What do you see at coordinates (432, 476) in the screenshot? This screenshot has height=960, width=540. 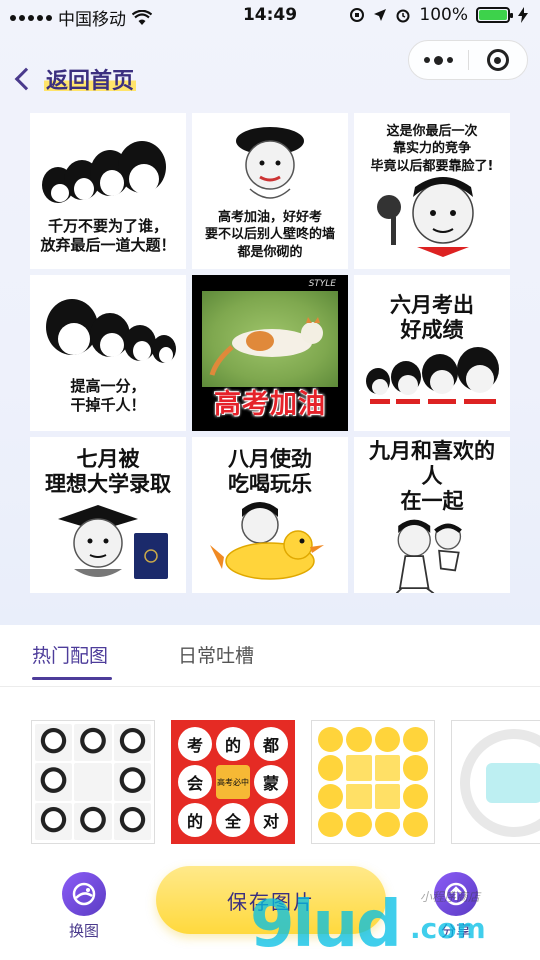 I see `meme-caption-9: 九月和喜欢的人 在一起` at bounding box center [432, 476].